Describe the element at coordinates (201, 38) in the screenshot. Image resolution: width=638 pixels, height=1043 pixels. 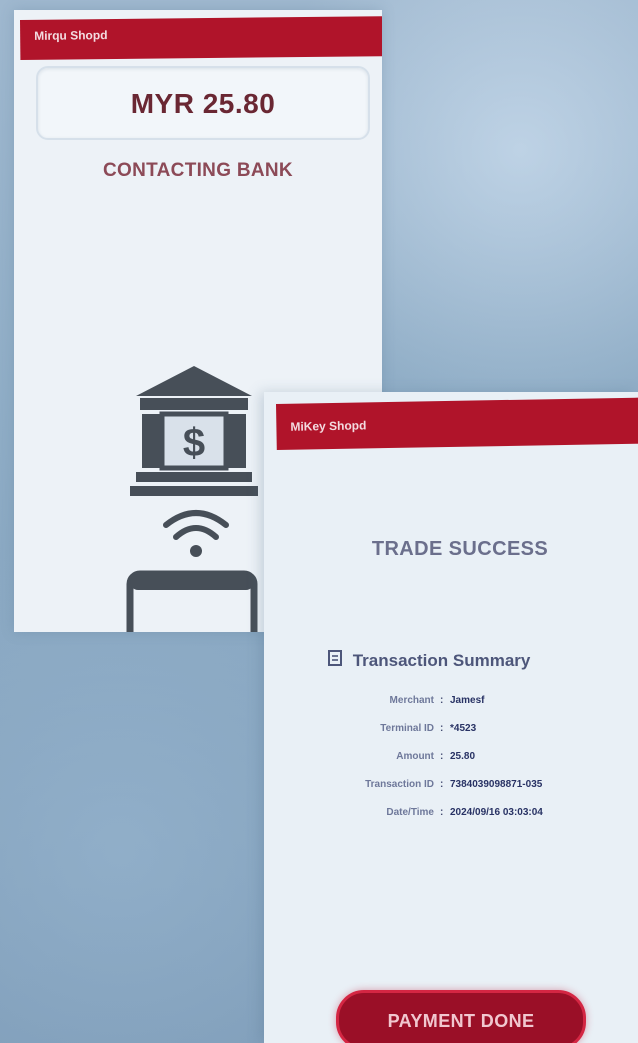
I see `app-header: Mirqu Shopd` at that location.